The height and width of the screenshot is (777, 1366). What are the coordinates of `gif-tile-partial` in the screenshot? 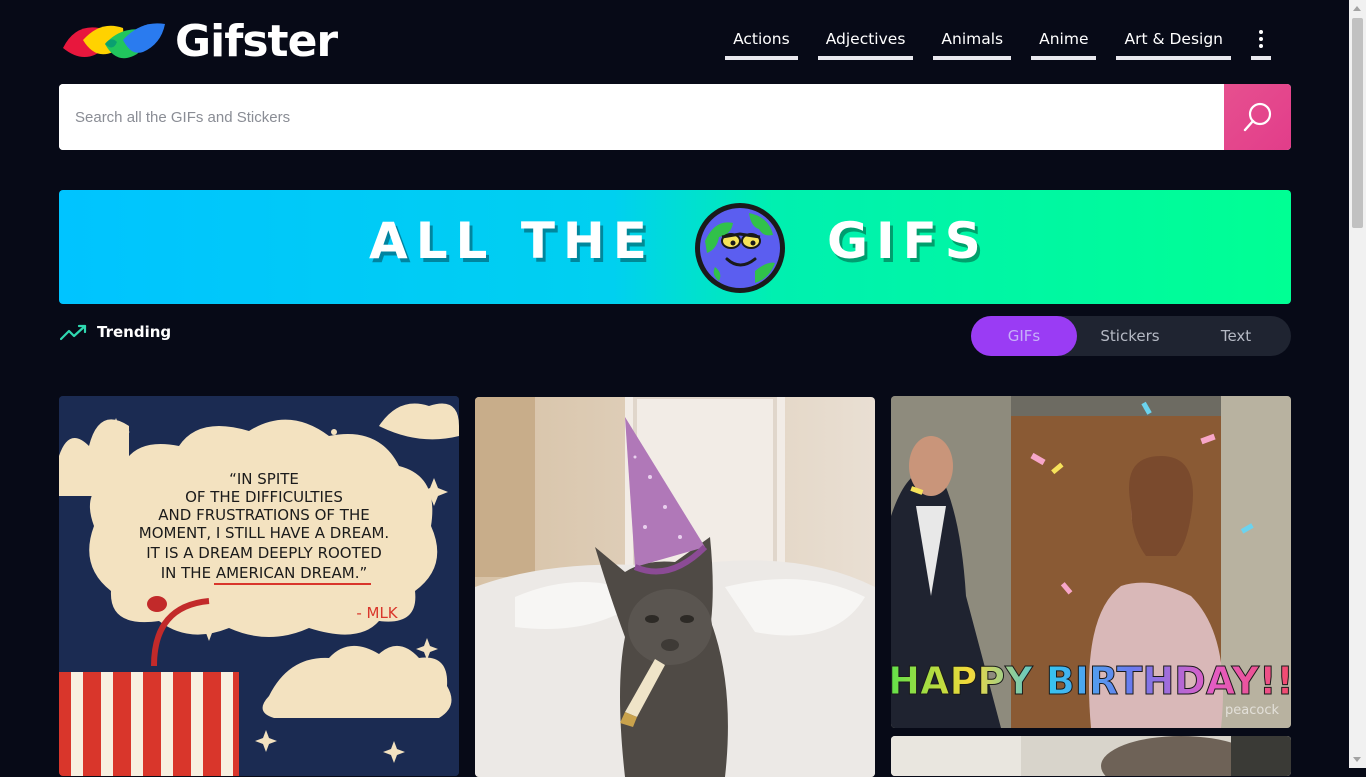 It's located at (1091, 756).